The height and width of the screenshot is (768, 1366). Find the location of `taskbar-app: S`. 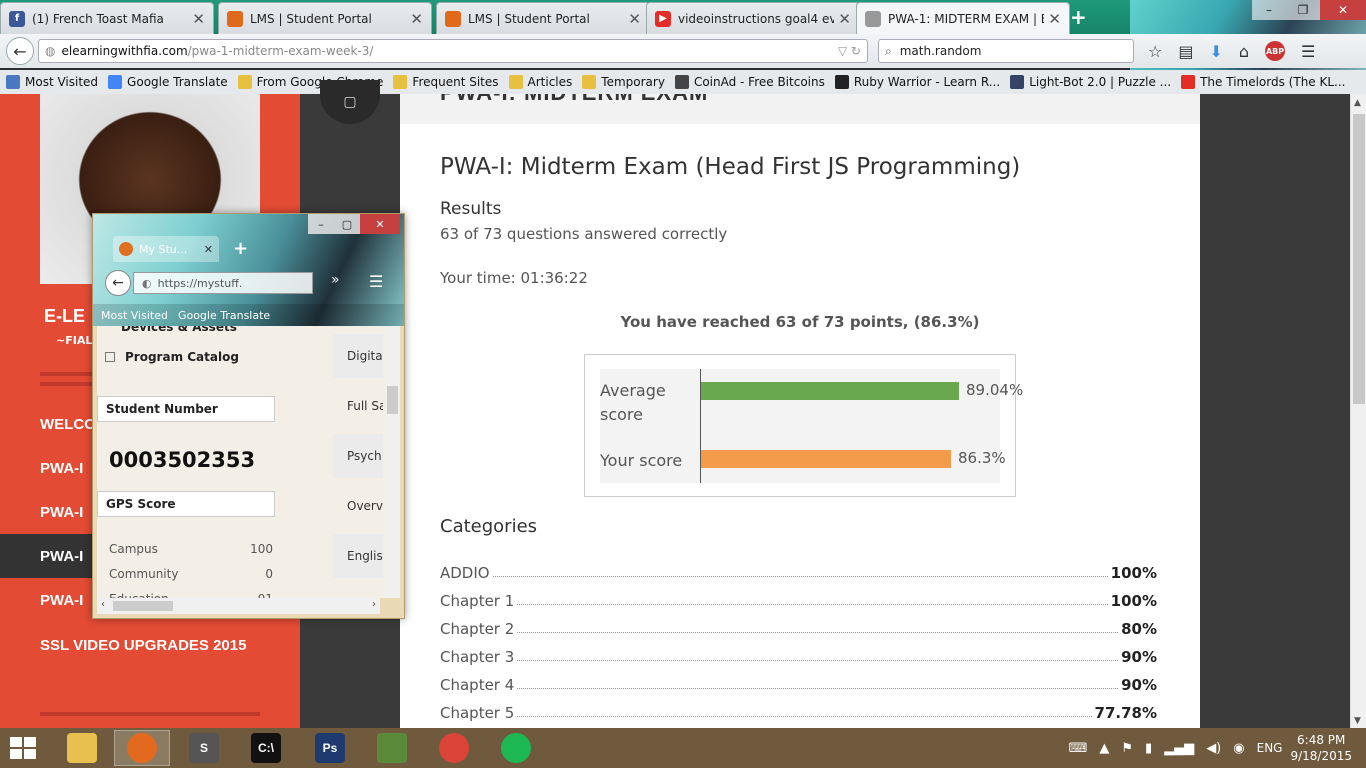

taskbar-app: S is located at coordinates (204, 748).